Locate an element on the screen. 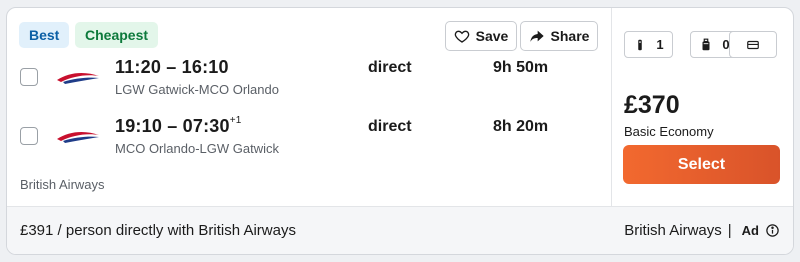  personal-item-count: 1 is located at coordinates (660, 44).